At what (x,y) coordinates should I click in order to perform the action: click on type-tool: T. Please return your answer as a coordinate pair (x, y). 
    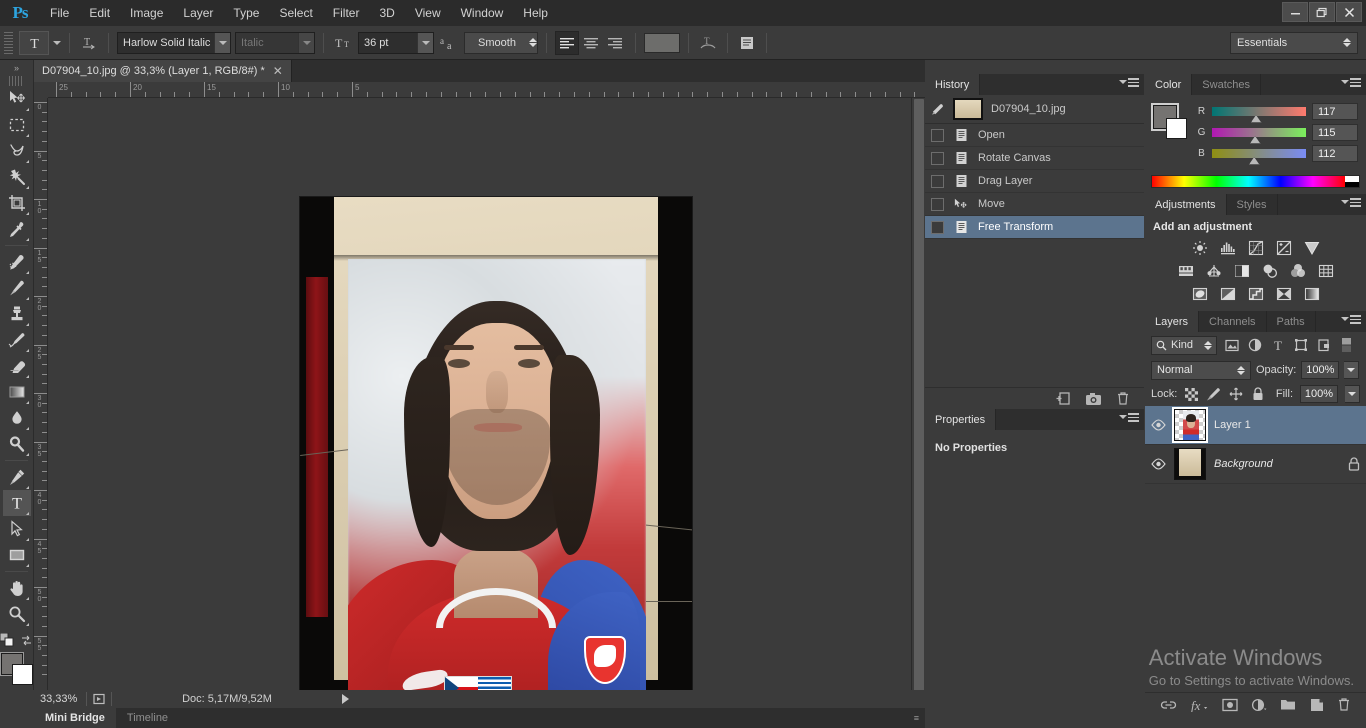
    Looking at the image, I should click on (16, 503).